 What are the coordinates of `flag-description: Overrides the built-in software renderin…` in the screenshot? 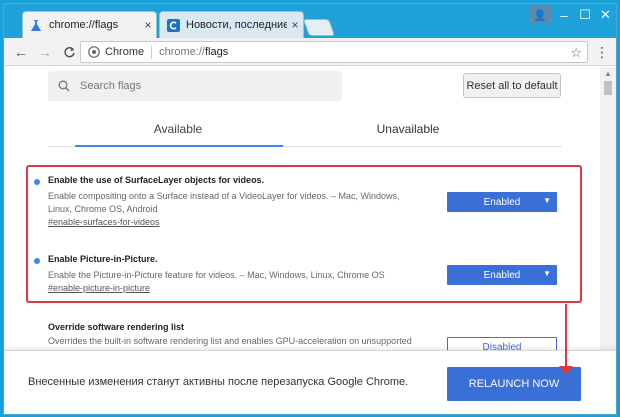 It's located at (230, 341).